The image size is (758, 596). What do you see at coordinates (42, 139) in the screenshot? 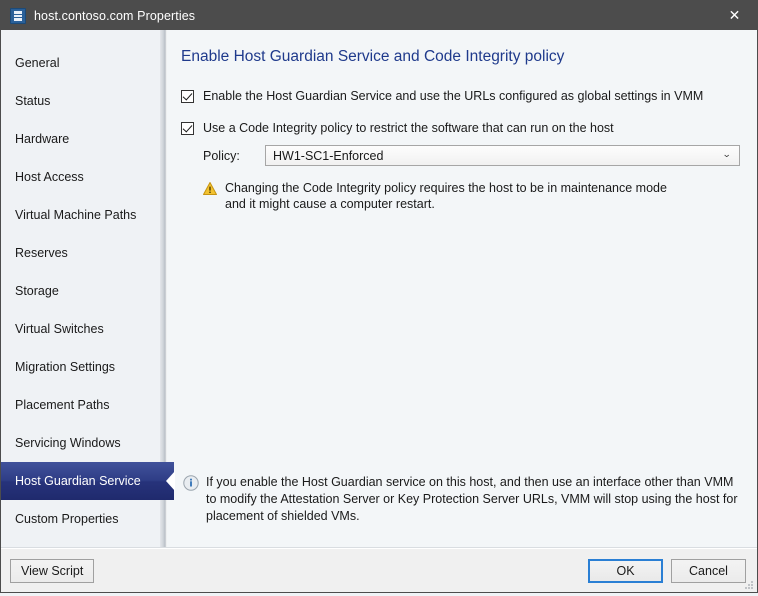
I see `sidebar-item-label: Hardware` at bounding box center [42, 139].